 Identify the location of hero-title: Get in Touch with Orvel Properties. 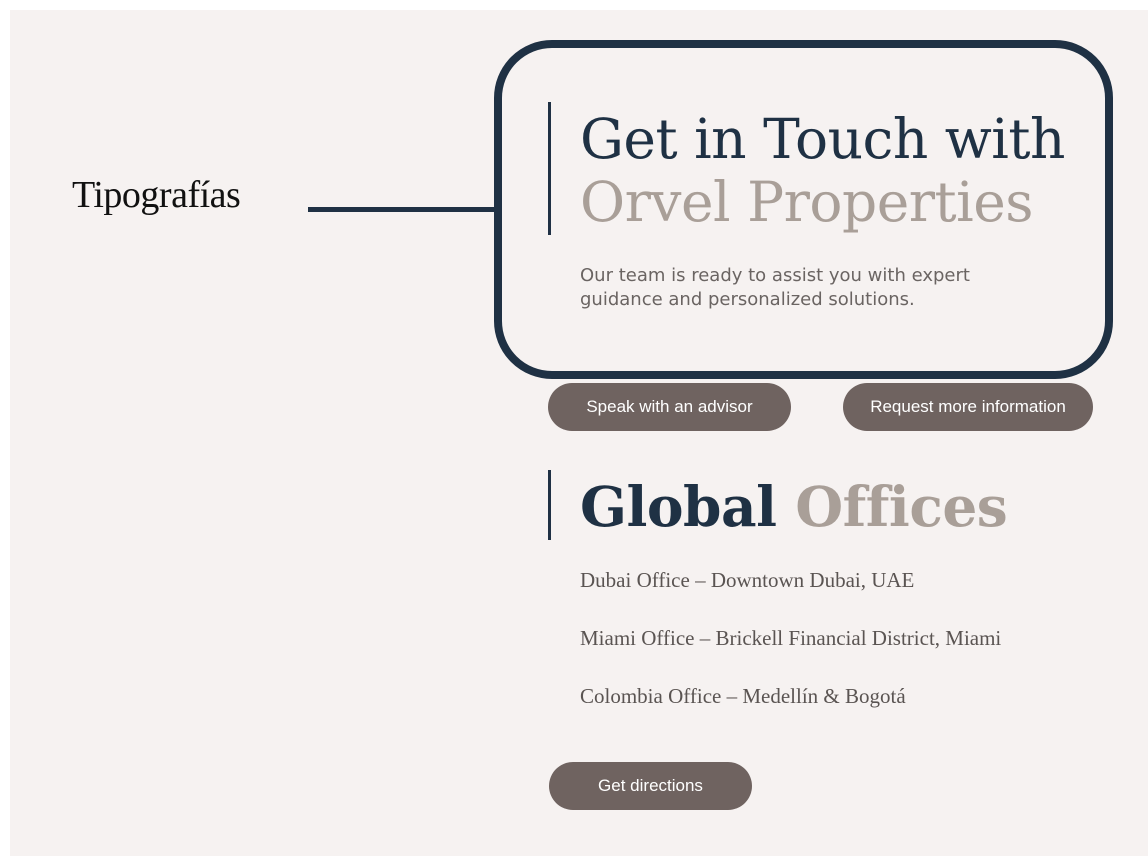
(822, 171).